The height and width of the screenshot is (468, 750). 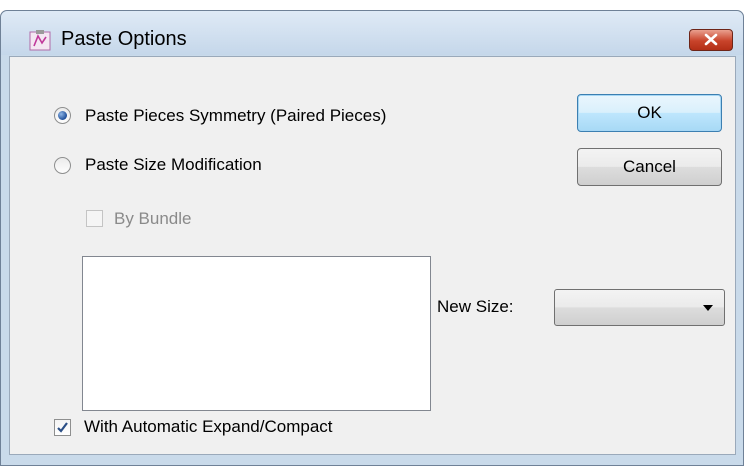 I want to click on by-bundle-checkbox, so click(x=94, y=218).